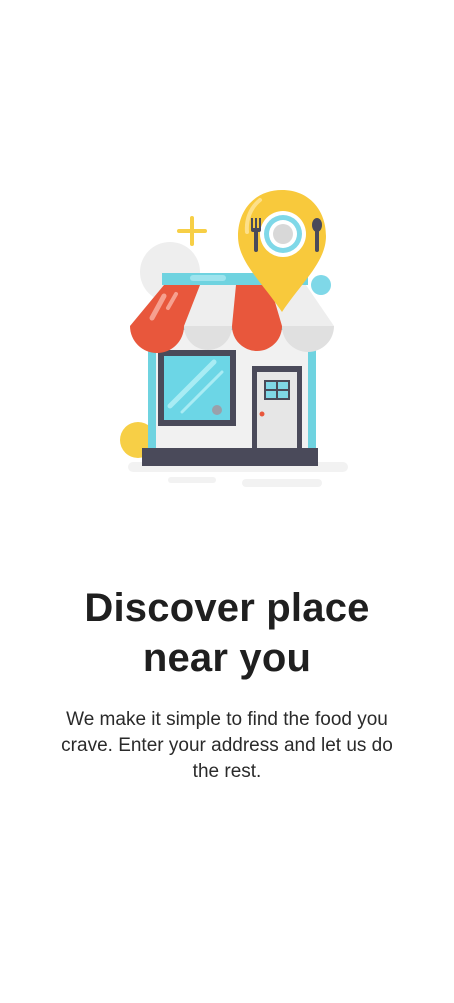  Describe the element at coordinates (321, 285) in the screenshot. I see `blue-dot-decoration` at that location.